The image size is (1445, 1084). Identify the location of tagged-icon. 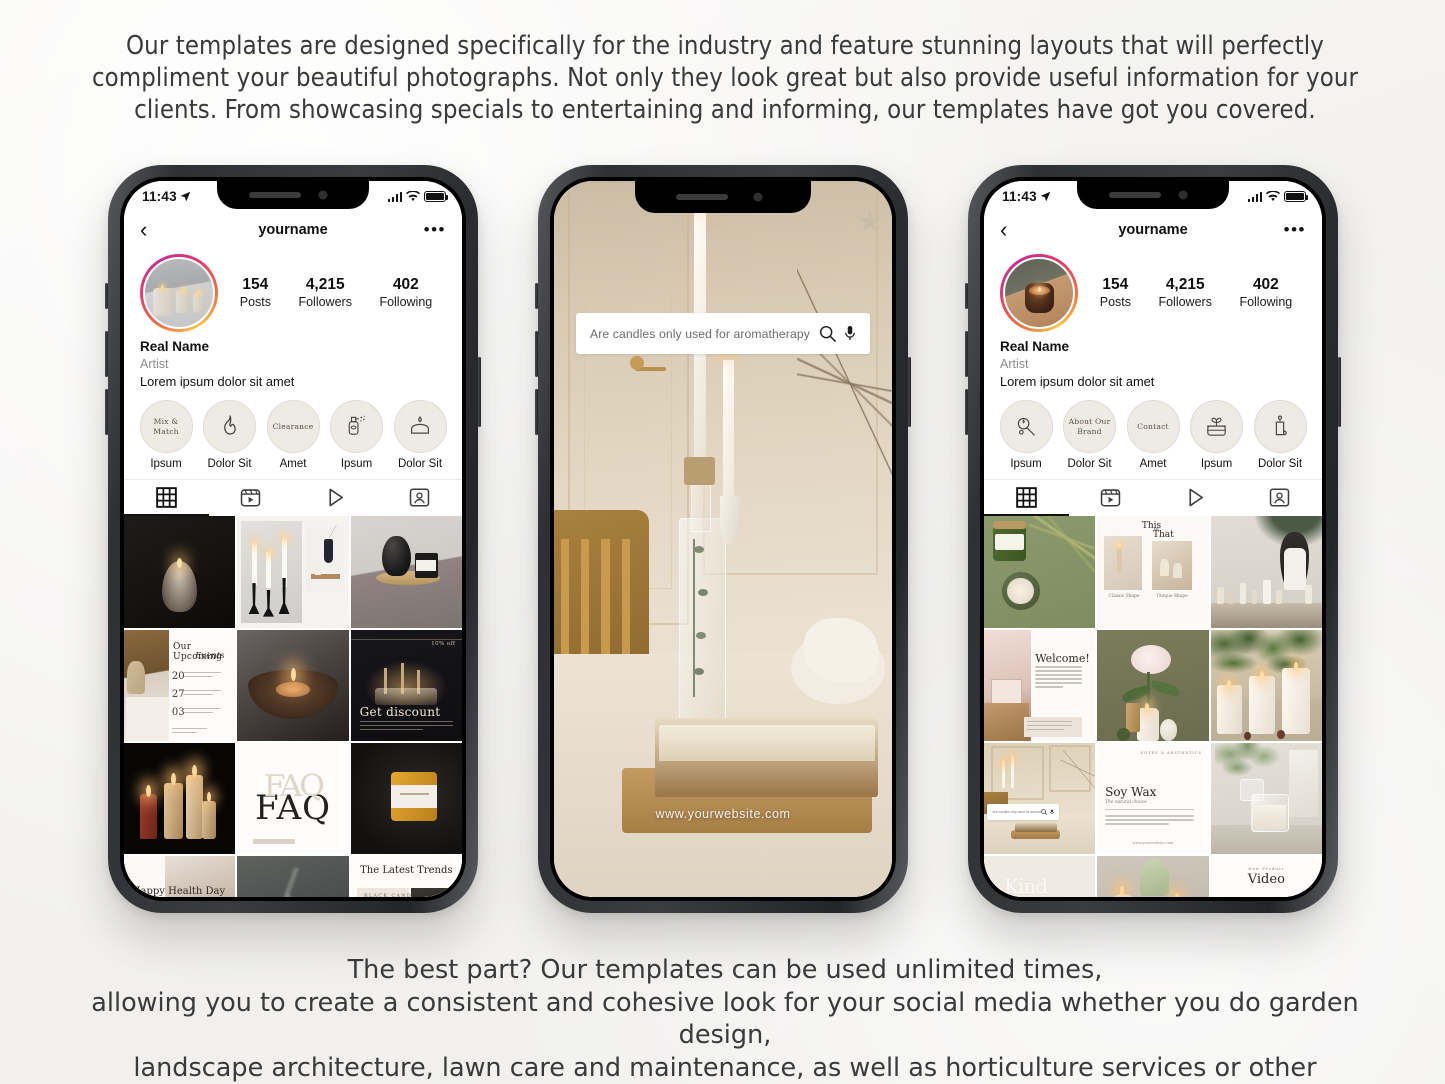
(1280, 497).